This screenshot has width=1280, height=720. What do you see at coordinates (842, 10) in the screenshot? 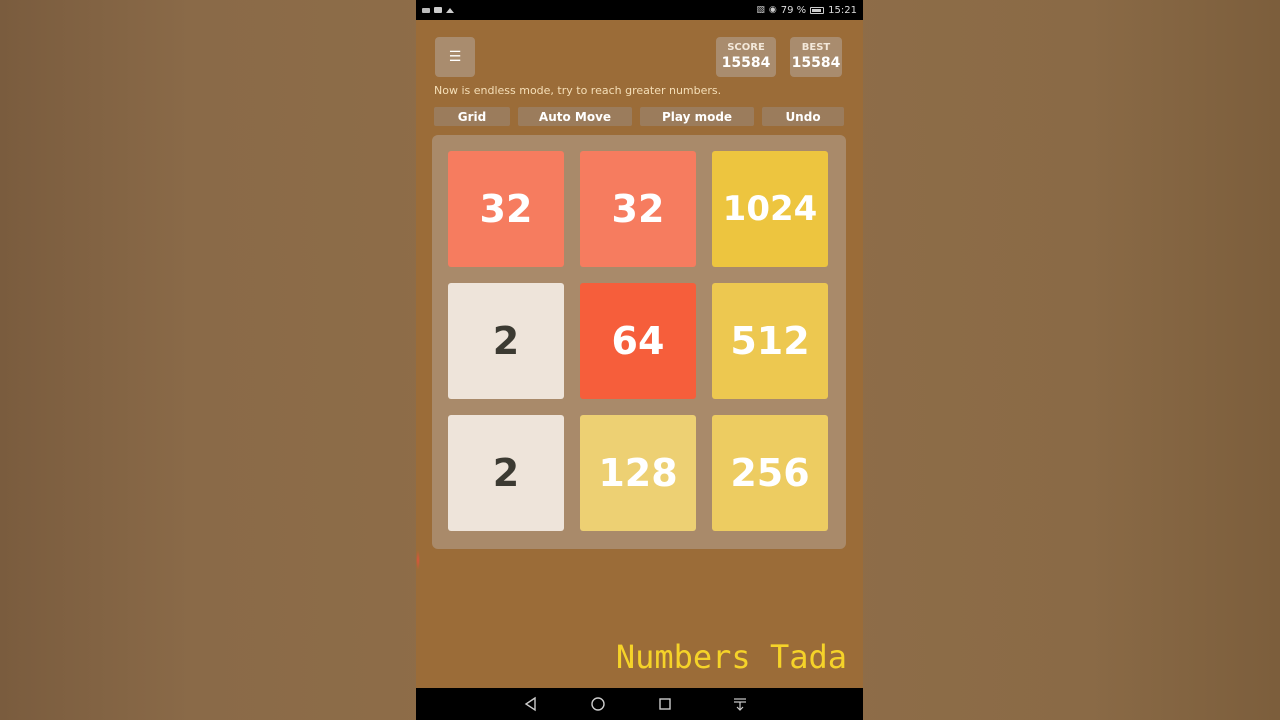
I see `clock: 15:21` at bounding box center [842, 10].